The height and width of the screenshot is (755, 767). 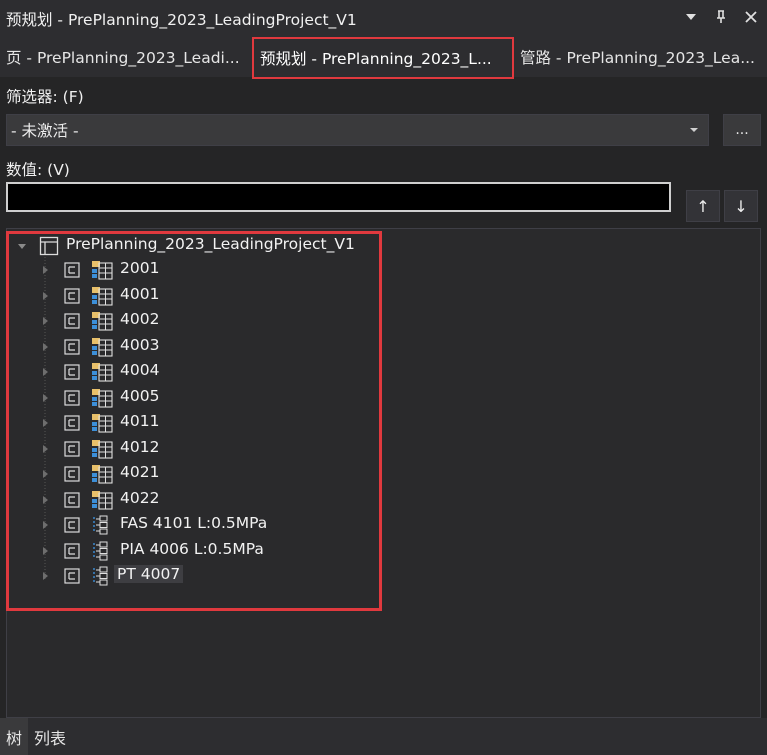 What do you see at coordinates (197, 372) in the screenshot?
I see `tree-item: 4004` at bounding box center [197, 372].